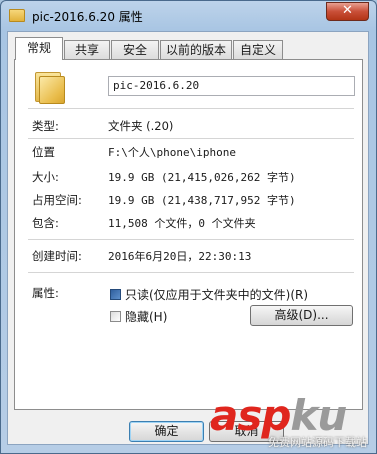  I want to click on readonly-label: 只读(仅应用于文件夹中的文件)(R), so click(216, 294).